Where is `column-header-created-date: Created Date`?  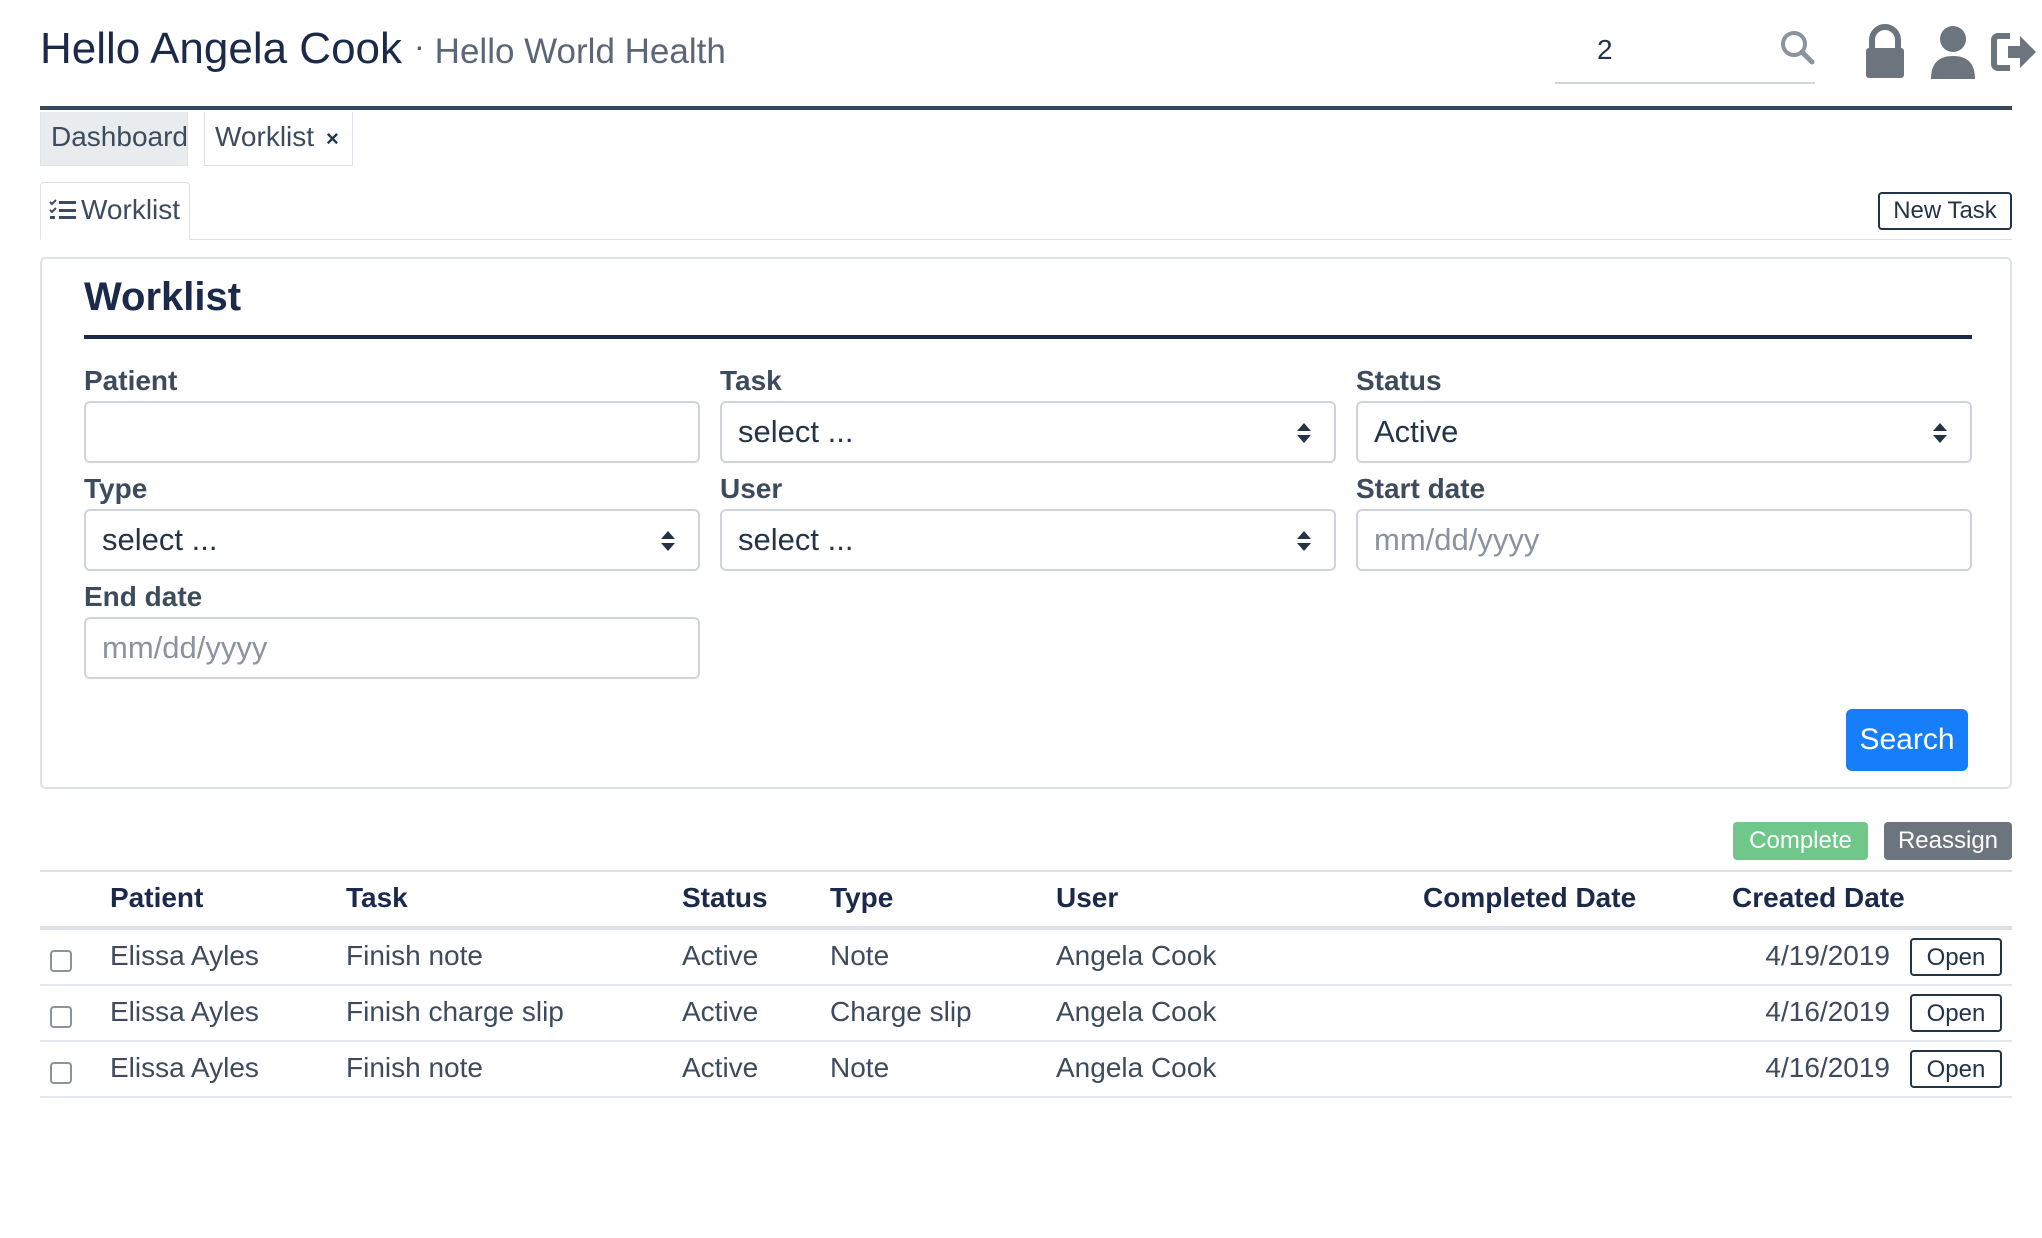
column-header-created-date: Created Date is located at coordinates (1818, 898).